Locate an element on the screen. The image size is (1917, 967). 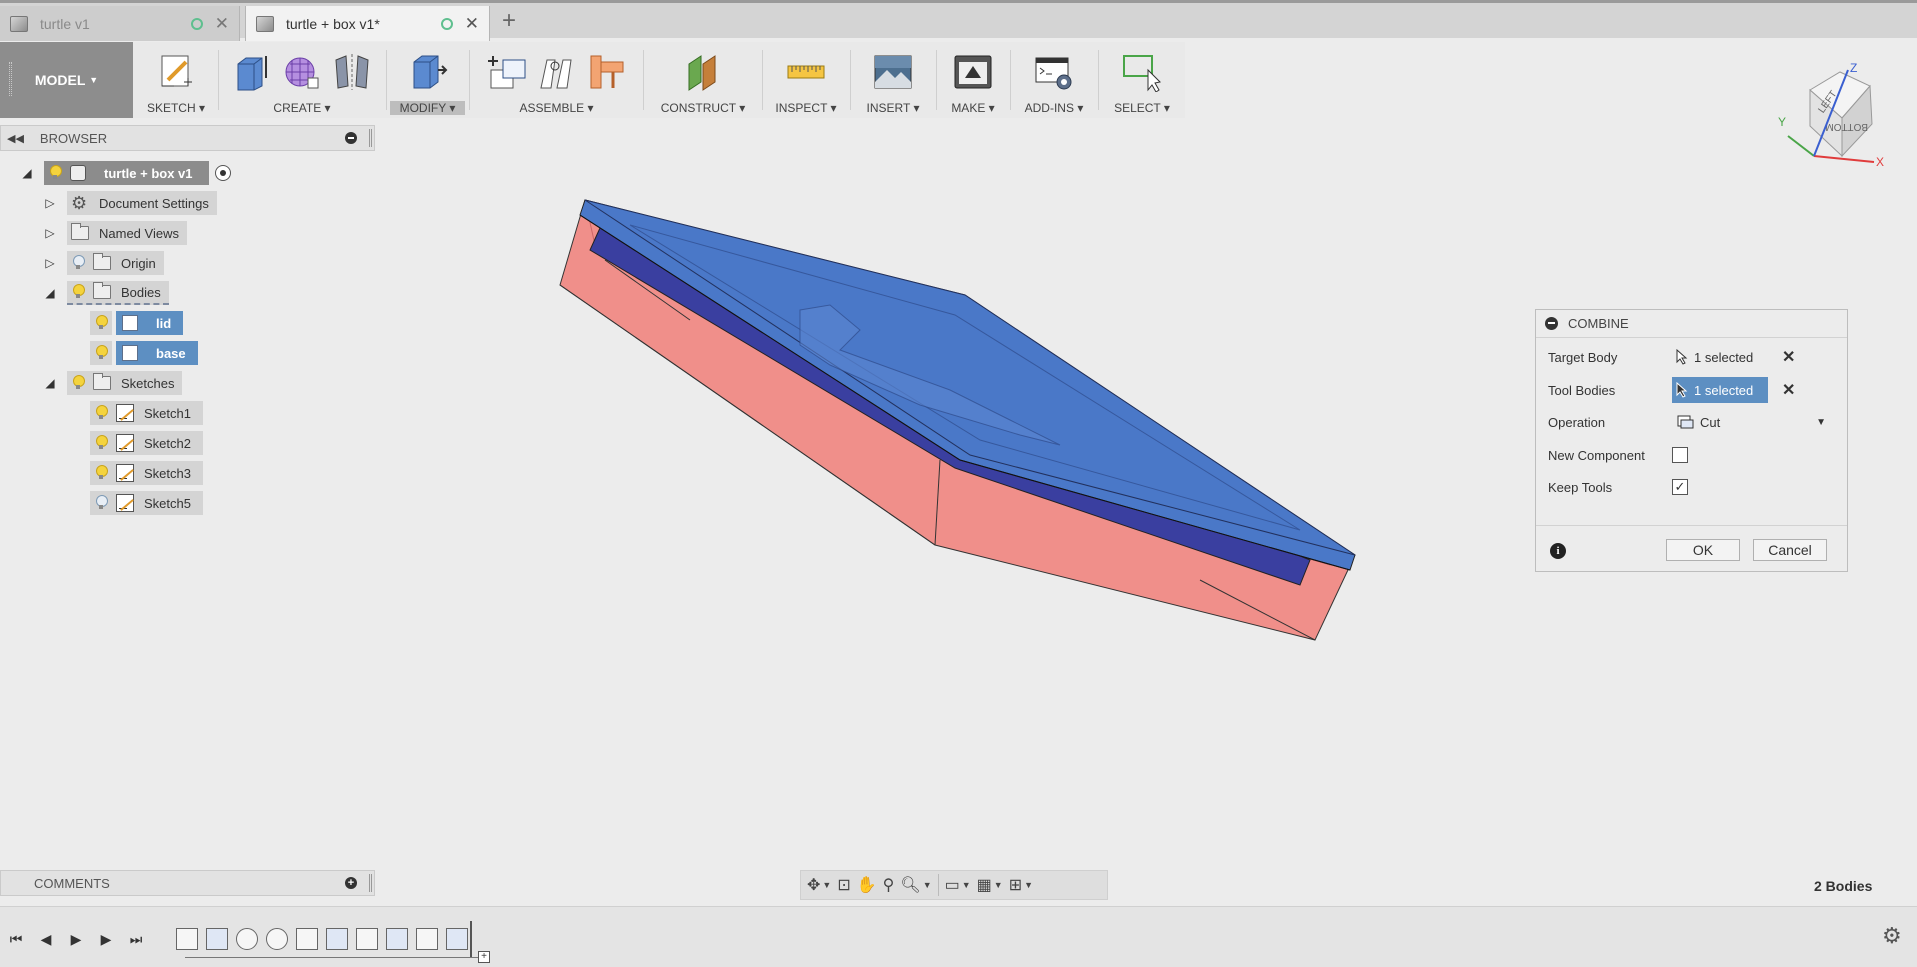
comments-pin-icon is located at coordinates (370, 883).